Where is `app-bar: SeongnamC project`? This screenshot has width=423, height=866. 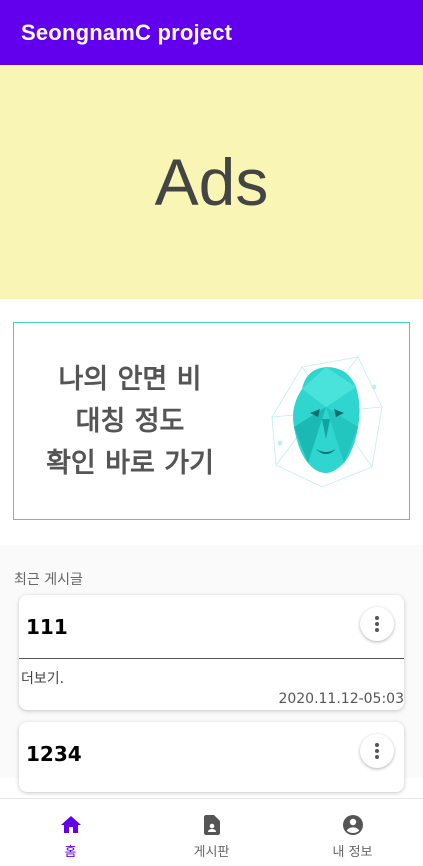 app-bar: SeongnamC project is located at coordinates (211, 32).